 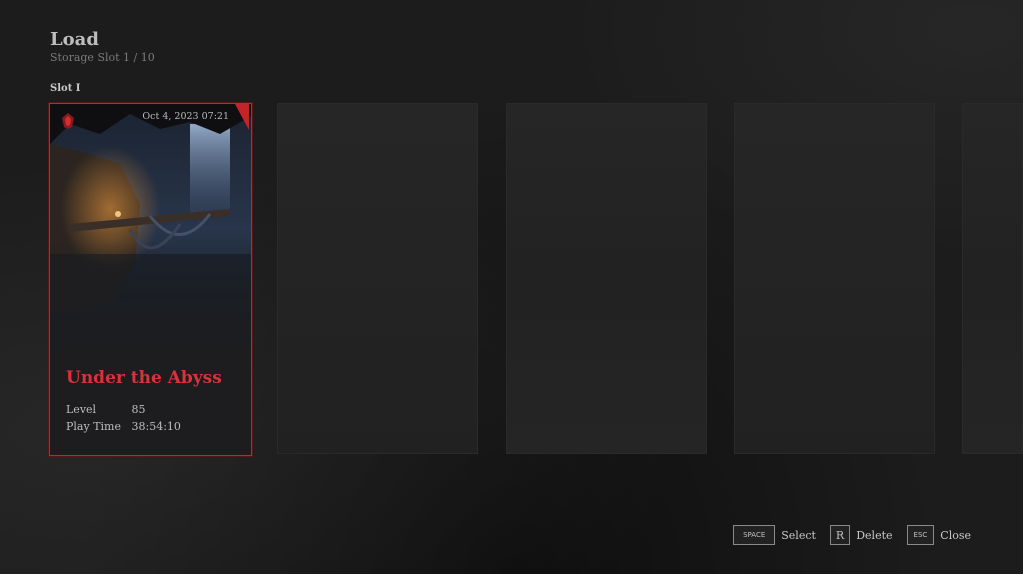 What do you see at coordinates (874, 535) in the screenshot?
I see `delete-hint: Delete` at bounding box center [874, 535].